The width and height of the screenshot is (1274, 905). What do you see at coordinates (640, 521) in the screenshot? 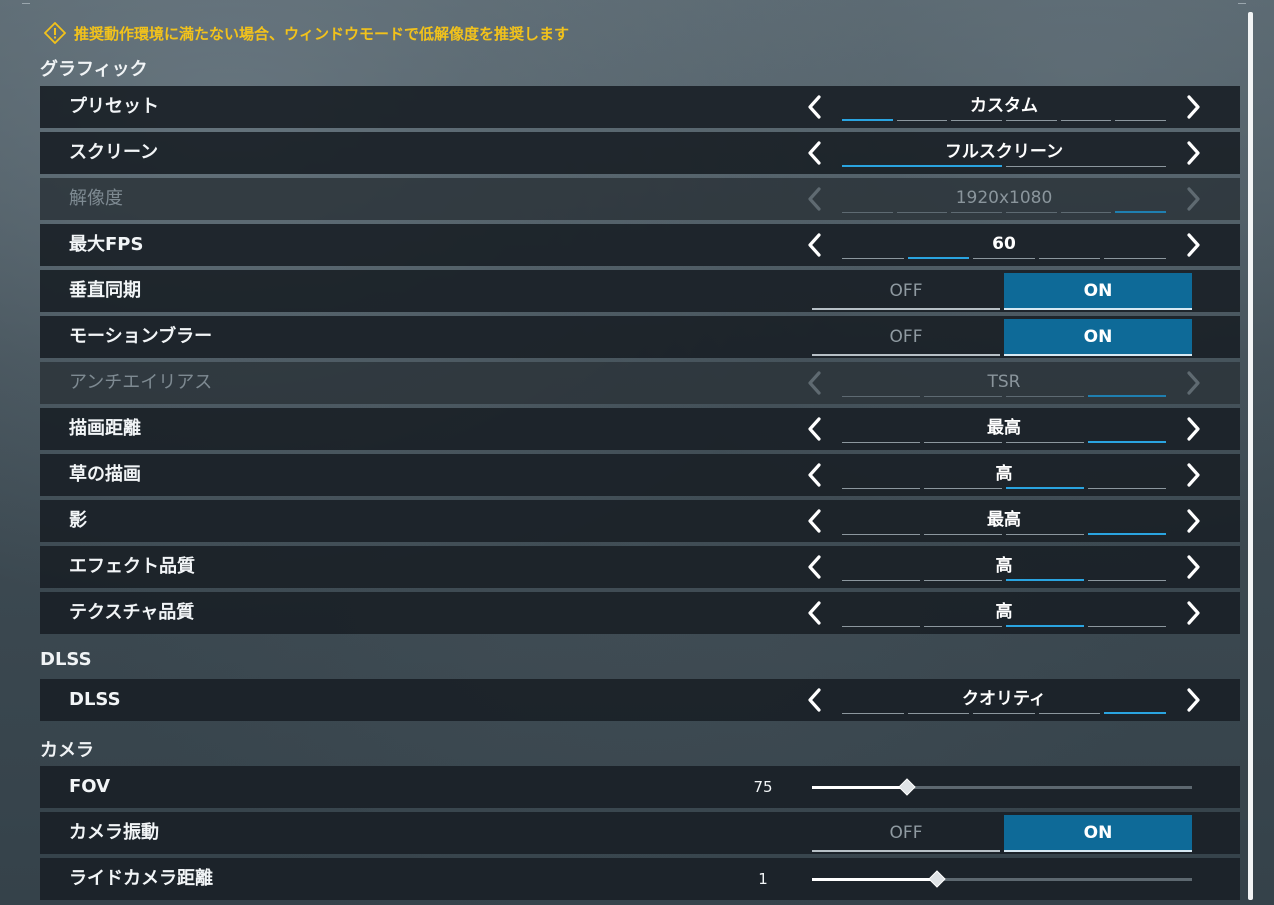
I see `setting-row-shadow: 影最高` at bounding box center [640, 521].